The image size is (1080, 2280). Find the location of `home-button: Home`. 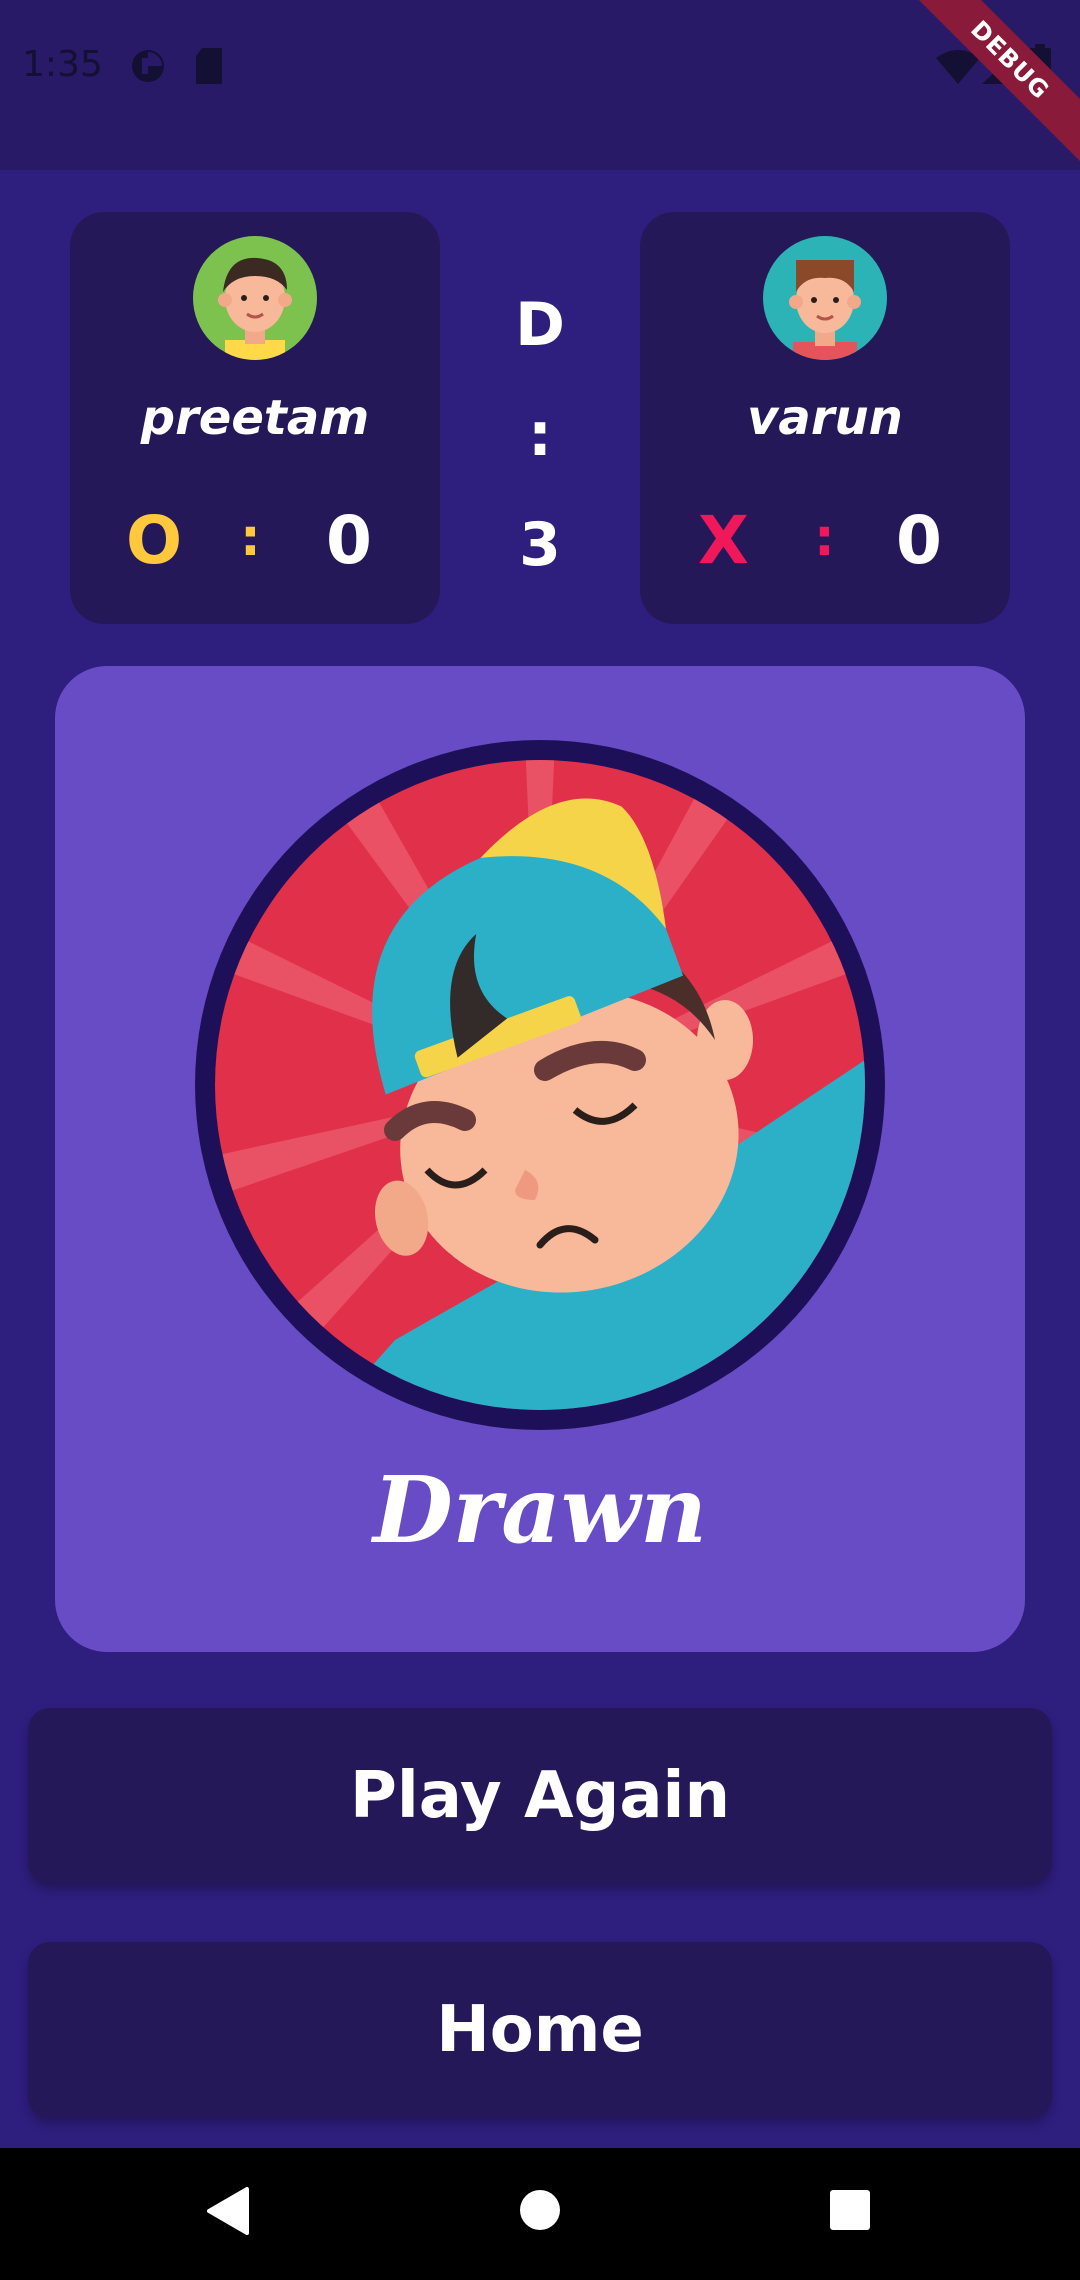

home-button: Home is located at coordinates (540, 2030).